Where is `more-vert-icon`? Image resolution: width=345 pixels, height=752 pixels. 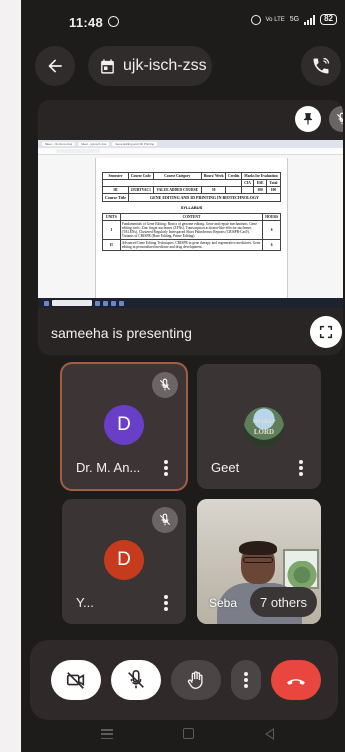
more-vert-icon is located at coordinates (246, 680).